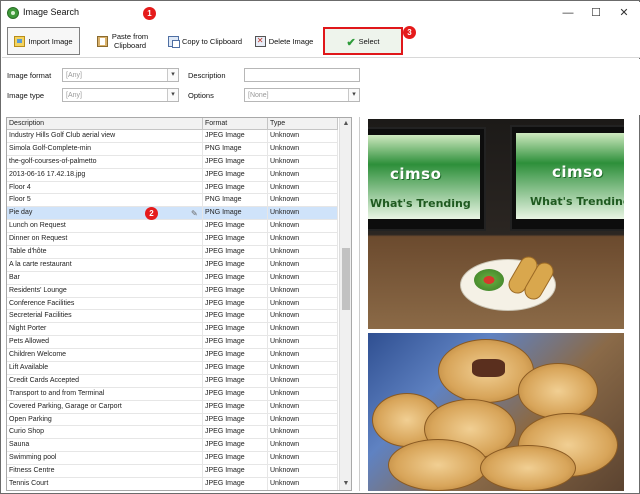 This screenshot has width=640, height=494. I want to click on table-row: Open Parking JPEG Image Unknown, so click(172, 420).